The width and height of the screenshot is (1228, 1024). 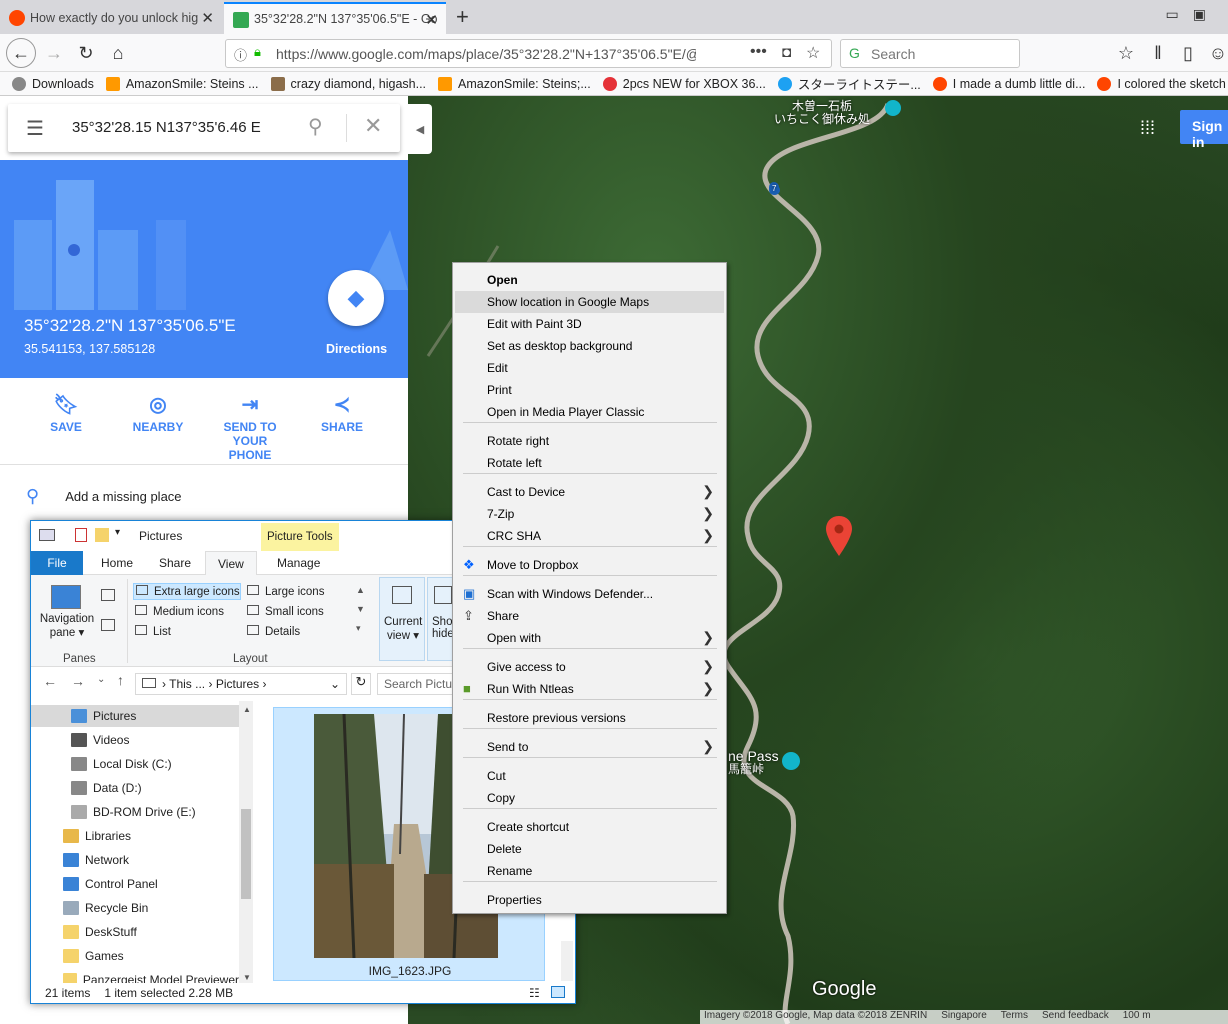 I want to click on layout-list: List, so click(x=153, y=631).